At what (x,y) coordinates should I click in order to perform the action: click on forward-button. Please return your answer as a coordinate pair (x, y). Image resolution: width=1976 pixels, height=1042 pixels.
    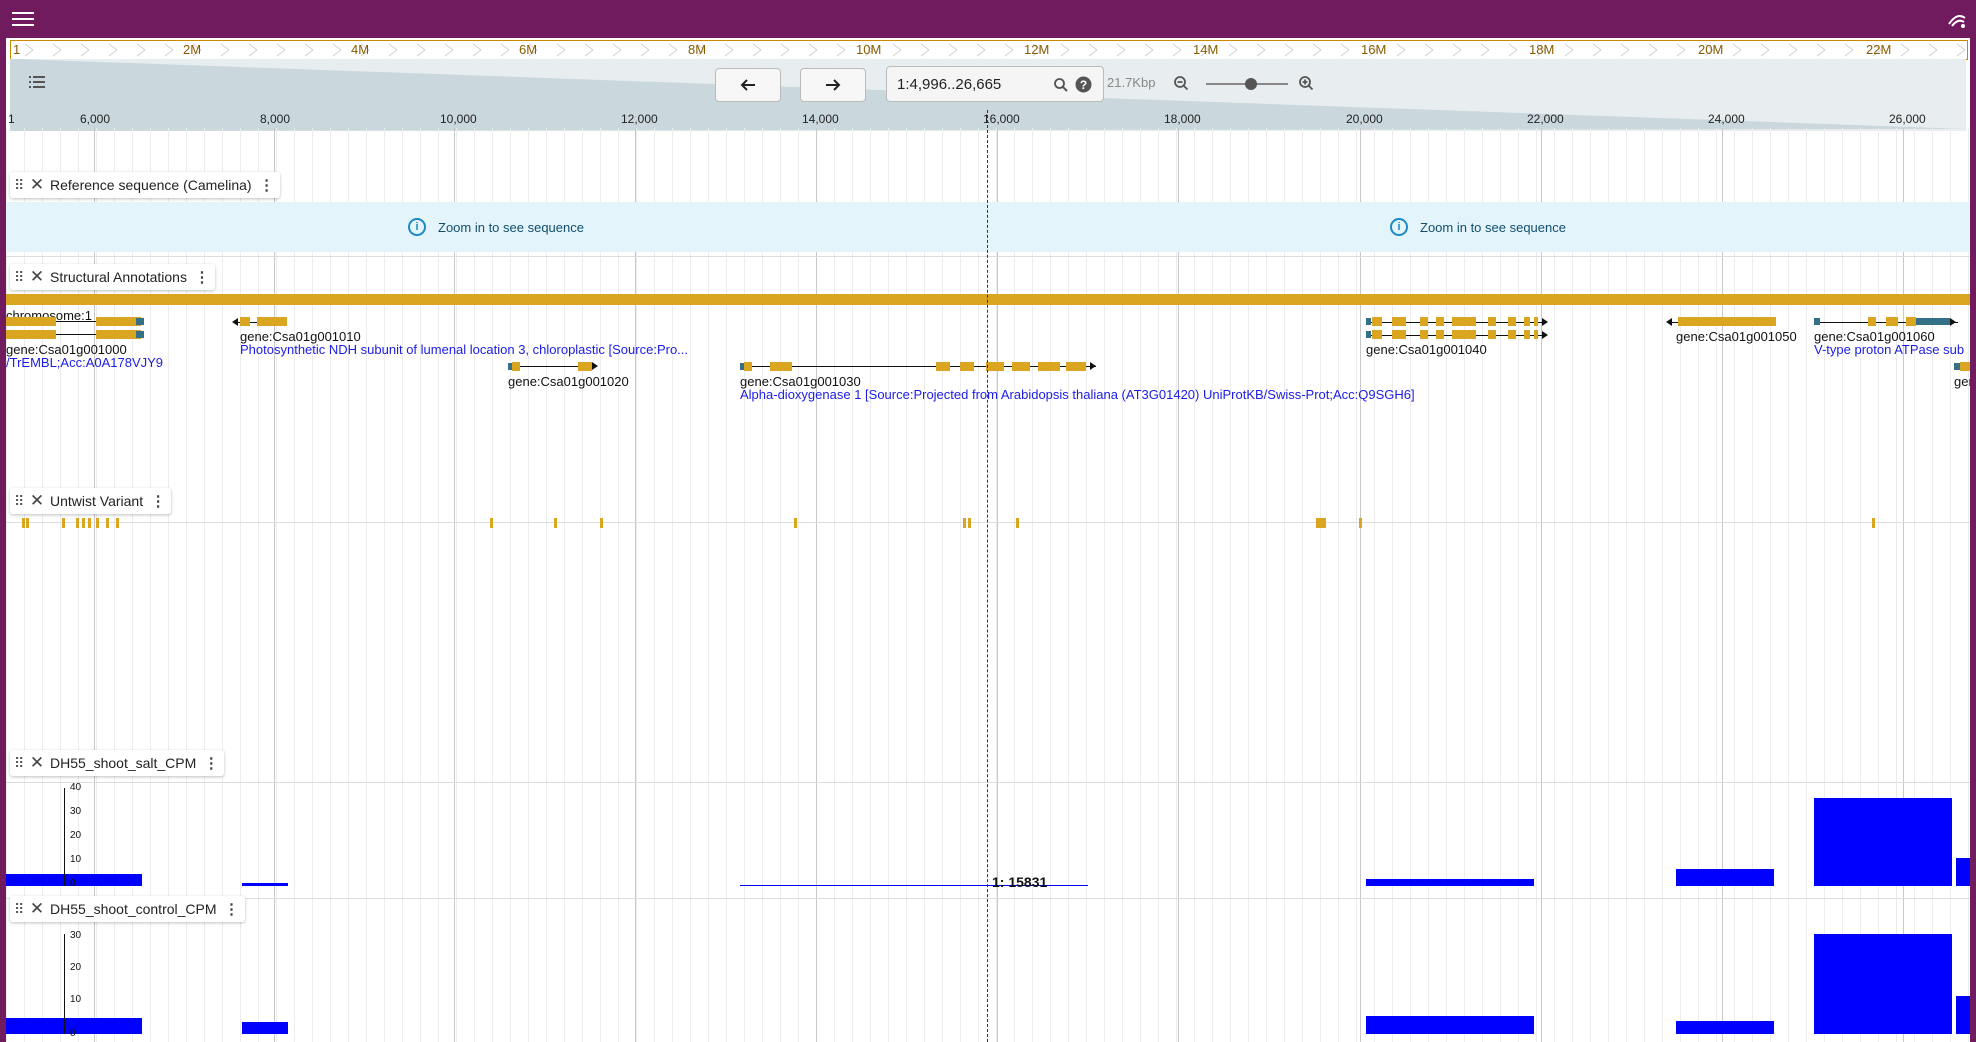
    Looking at the image, I should click on (833, 85).